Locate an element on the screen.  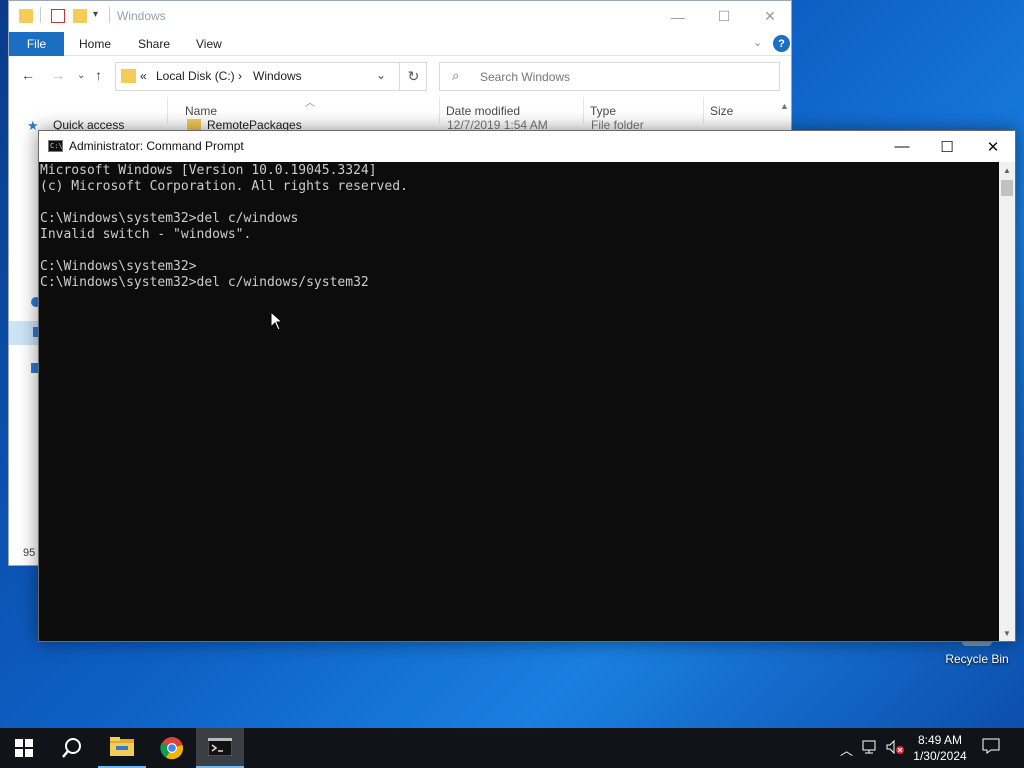
breadcrumb-overflow: « is located at coordinates (143, 76).